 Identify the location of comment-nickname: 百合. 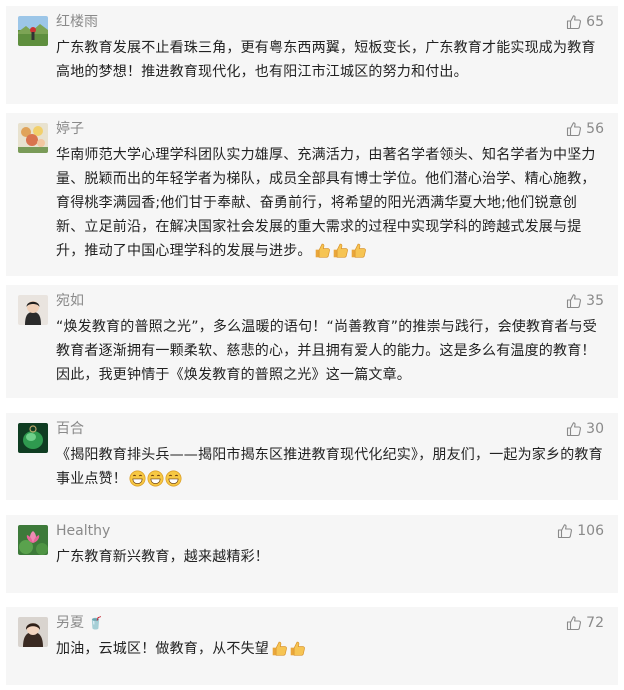
(70, 429).